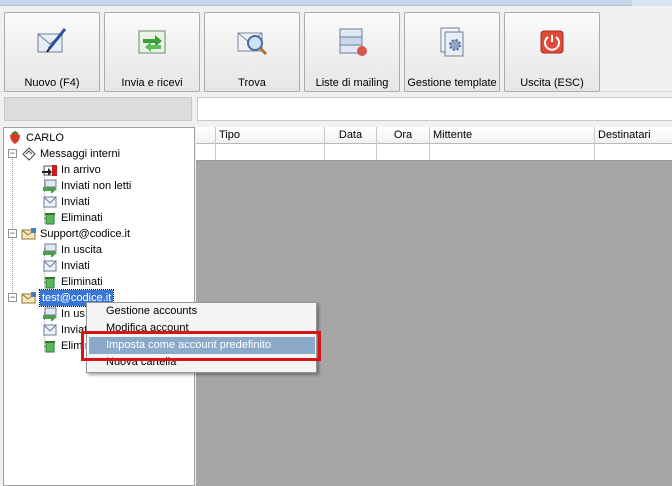 The height and width of the screenshot is (486, 672). What do you see at coordinates (434, 109) in the screenshot?
I see `filter-field` at bounding box center [434, 109].